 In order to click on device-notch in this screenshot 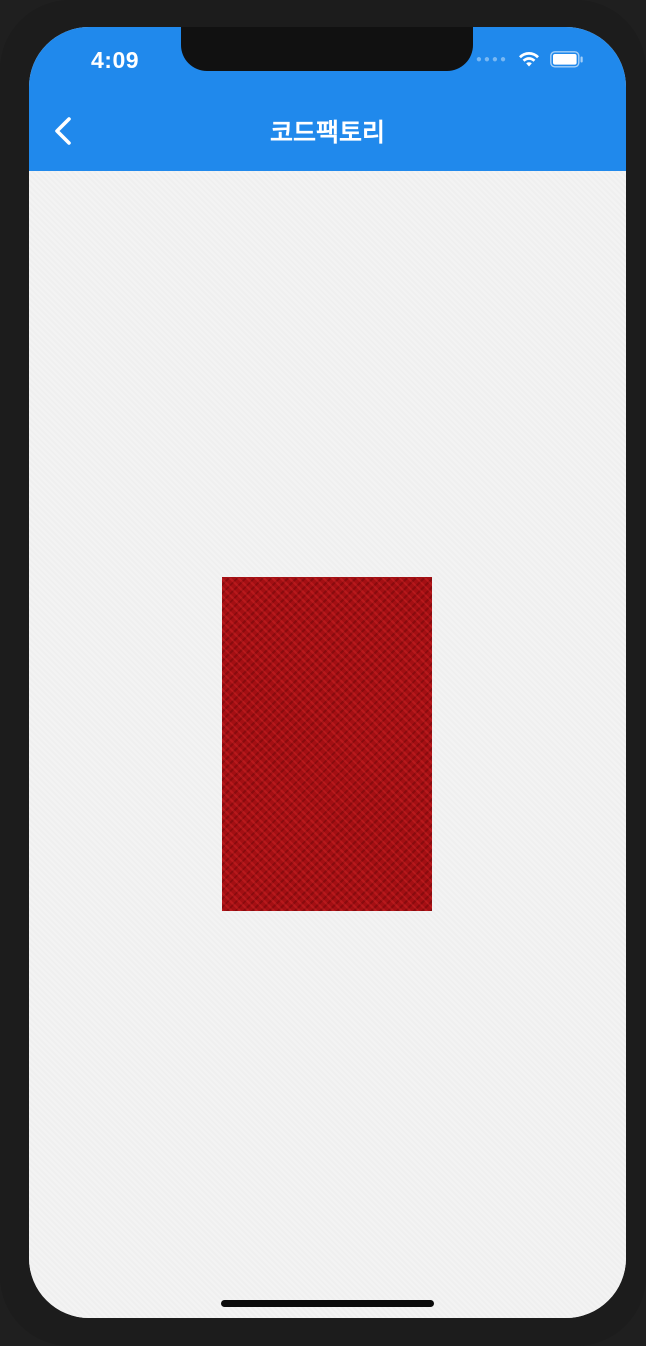, I will do `click(327, 49)`.